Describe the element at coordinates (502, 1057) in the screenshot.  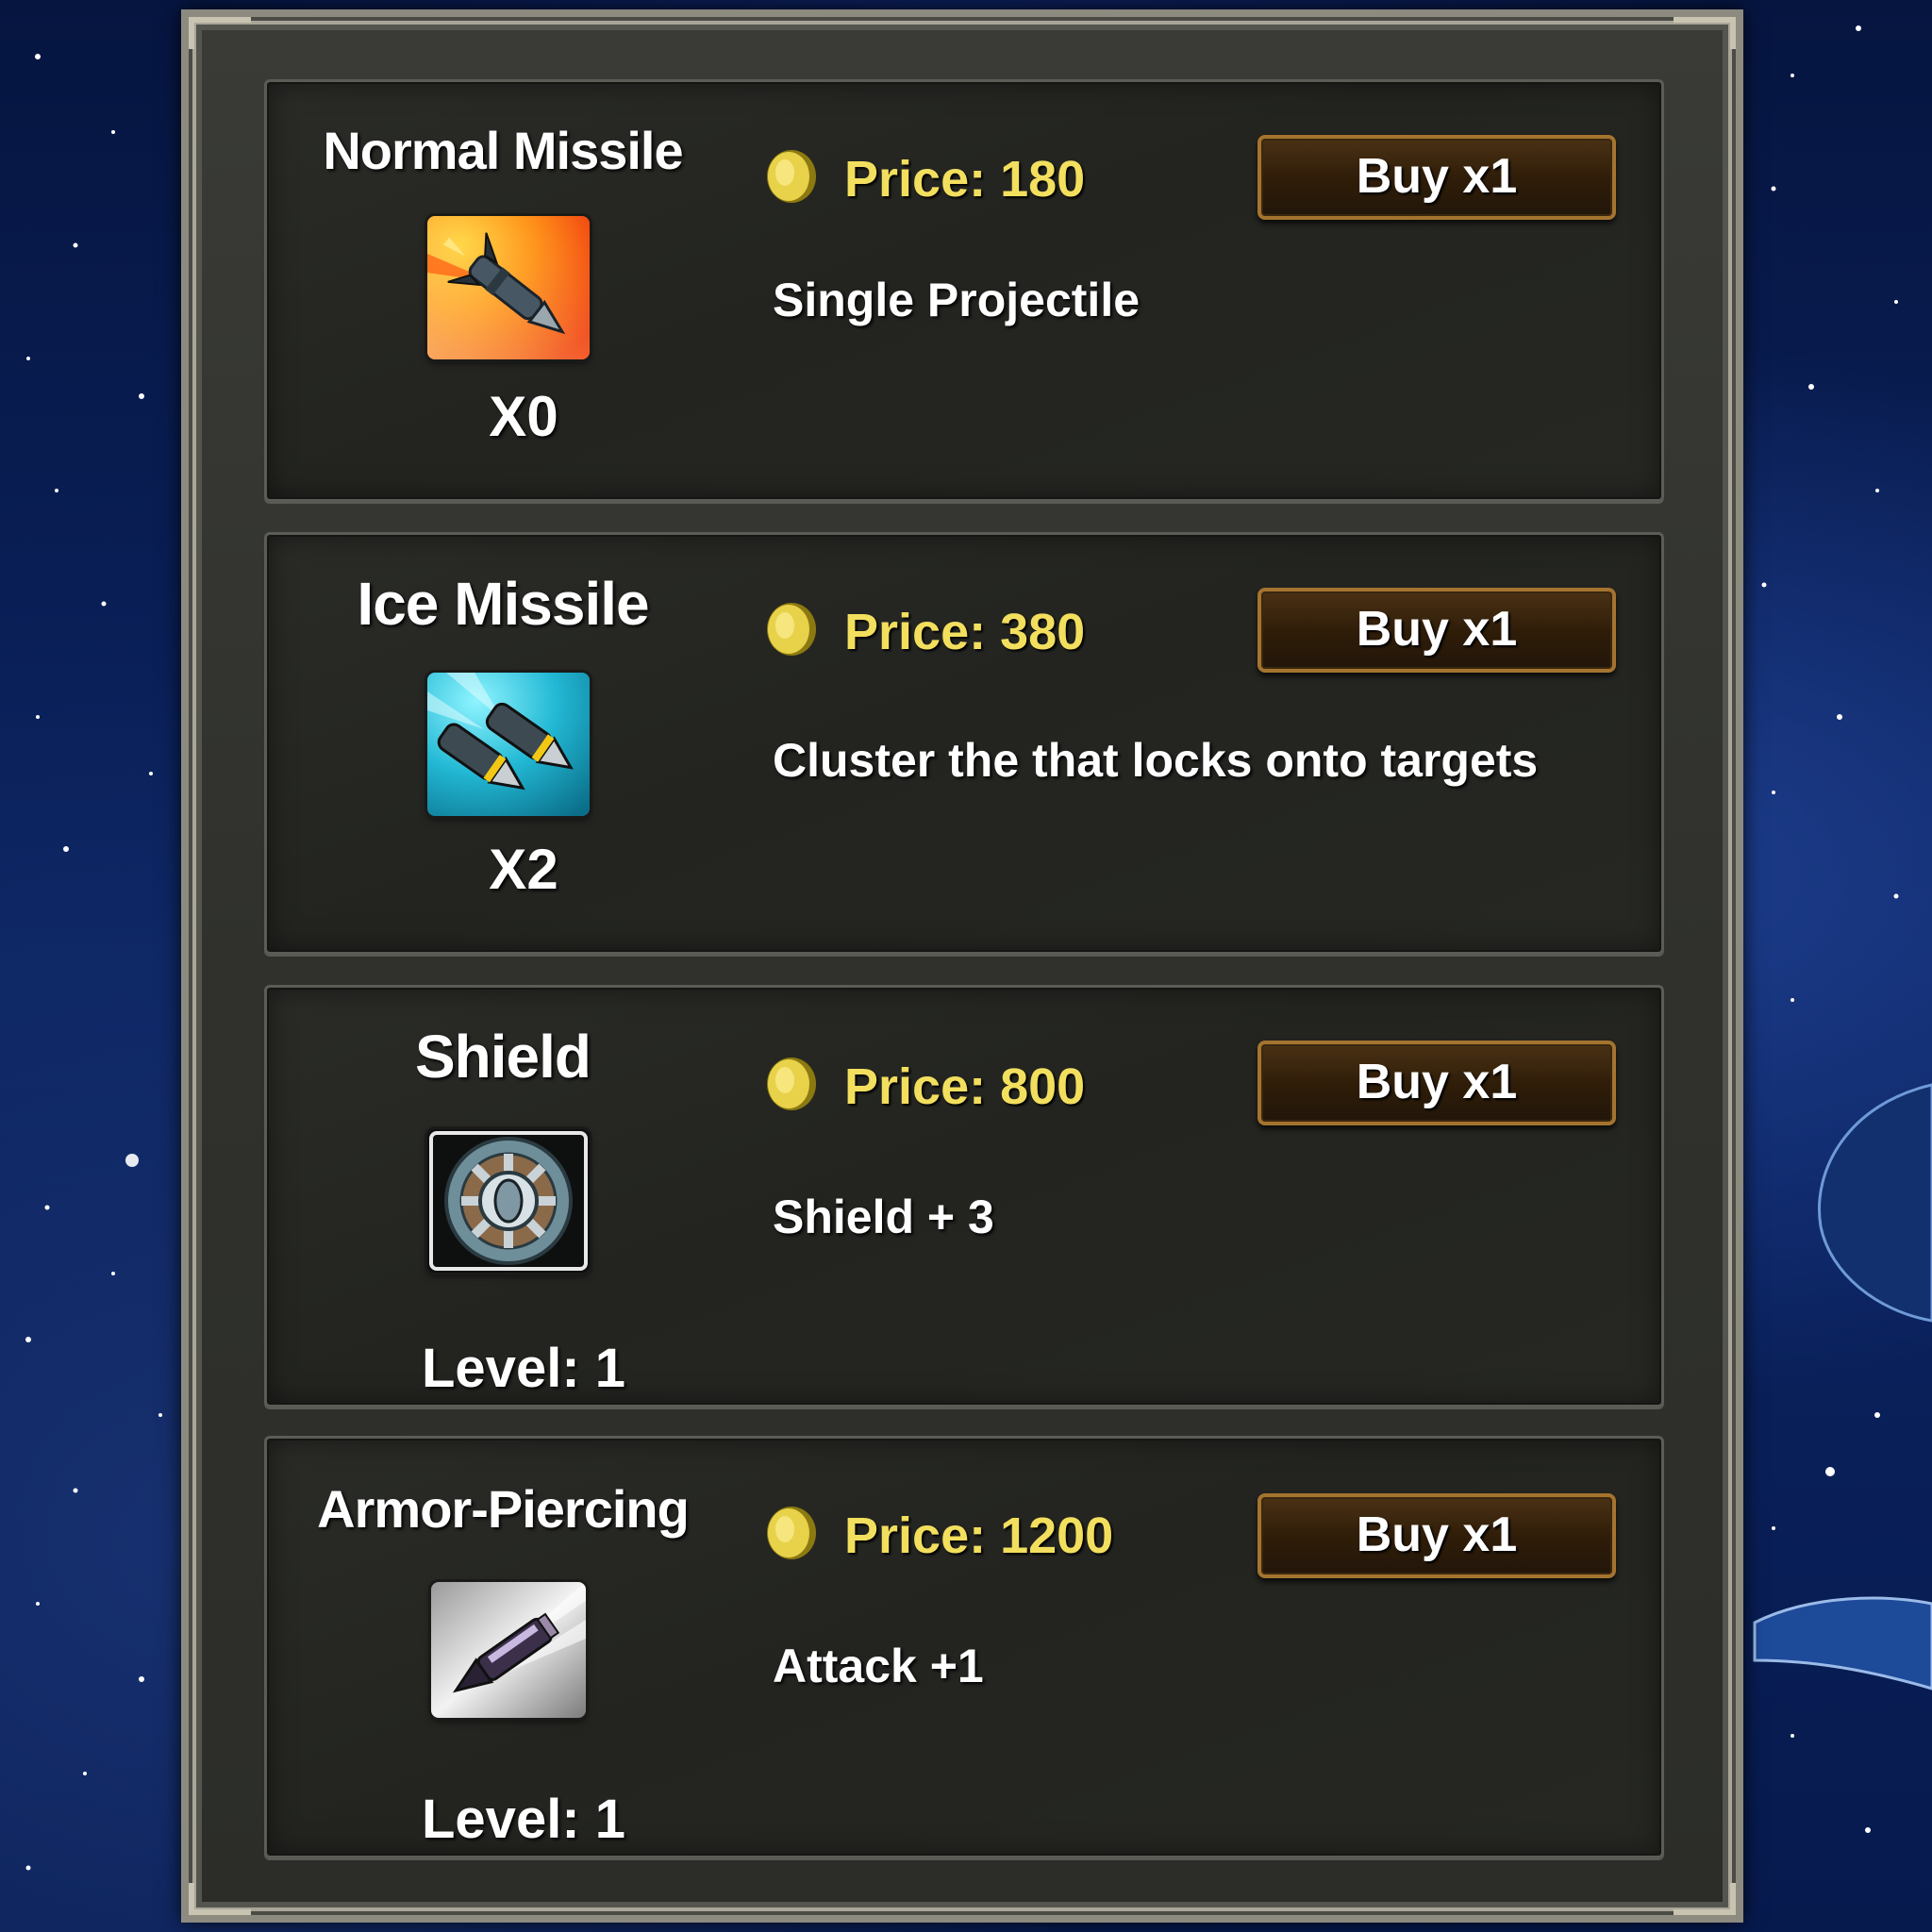
I see `item-name: Shield` at that location.